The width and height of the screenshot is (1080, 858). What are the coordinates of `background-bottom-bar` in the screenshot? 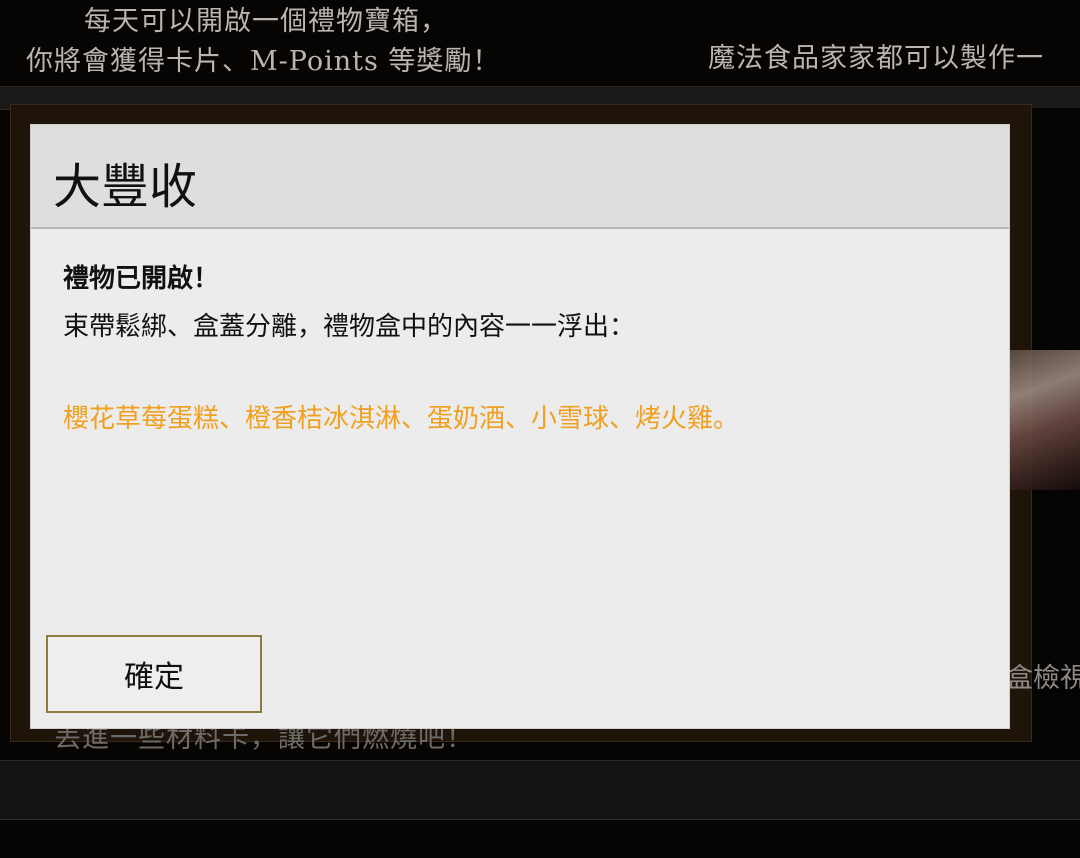 It's located at (540, 790).